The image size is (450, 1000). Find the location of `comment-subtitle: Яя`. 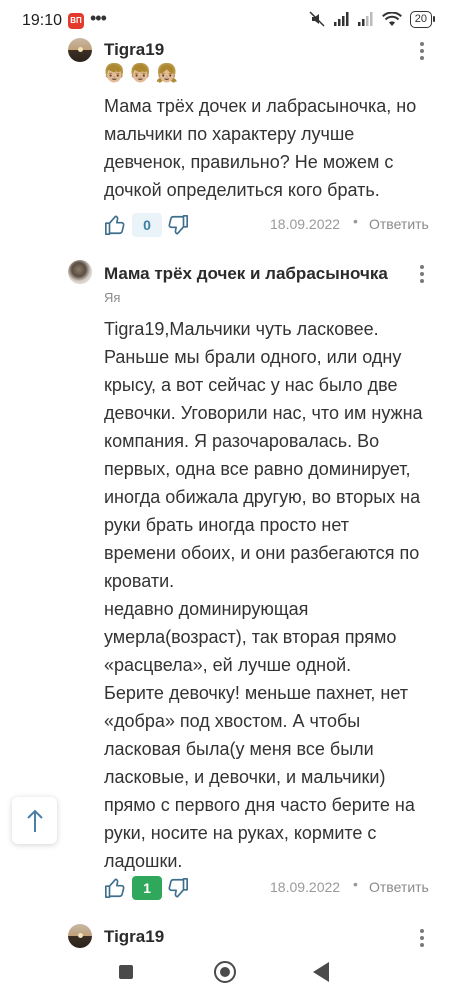

comment-subtitle: Яя is located at coordinates (112, 297).